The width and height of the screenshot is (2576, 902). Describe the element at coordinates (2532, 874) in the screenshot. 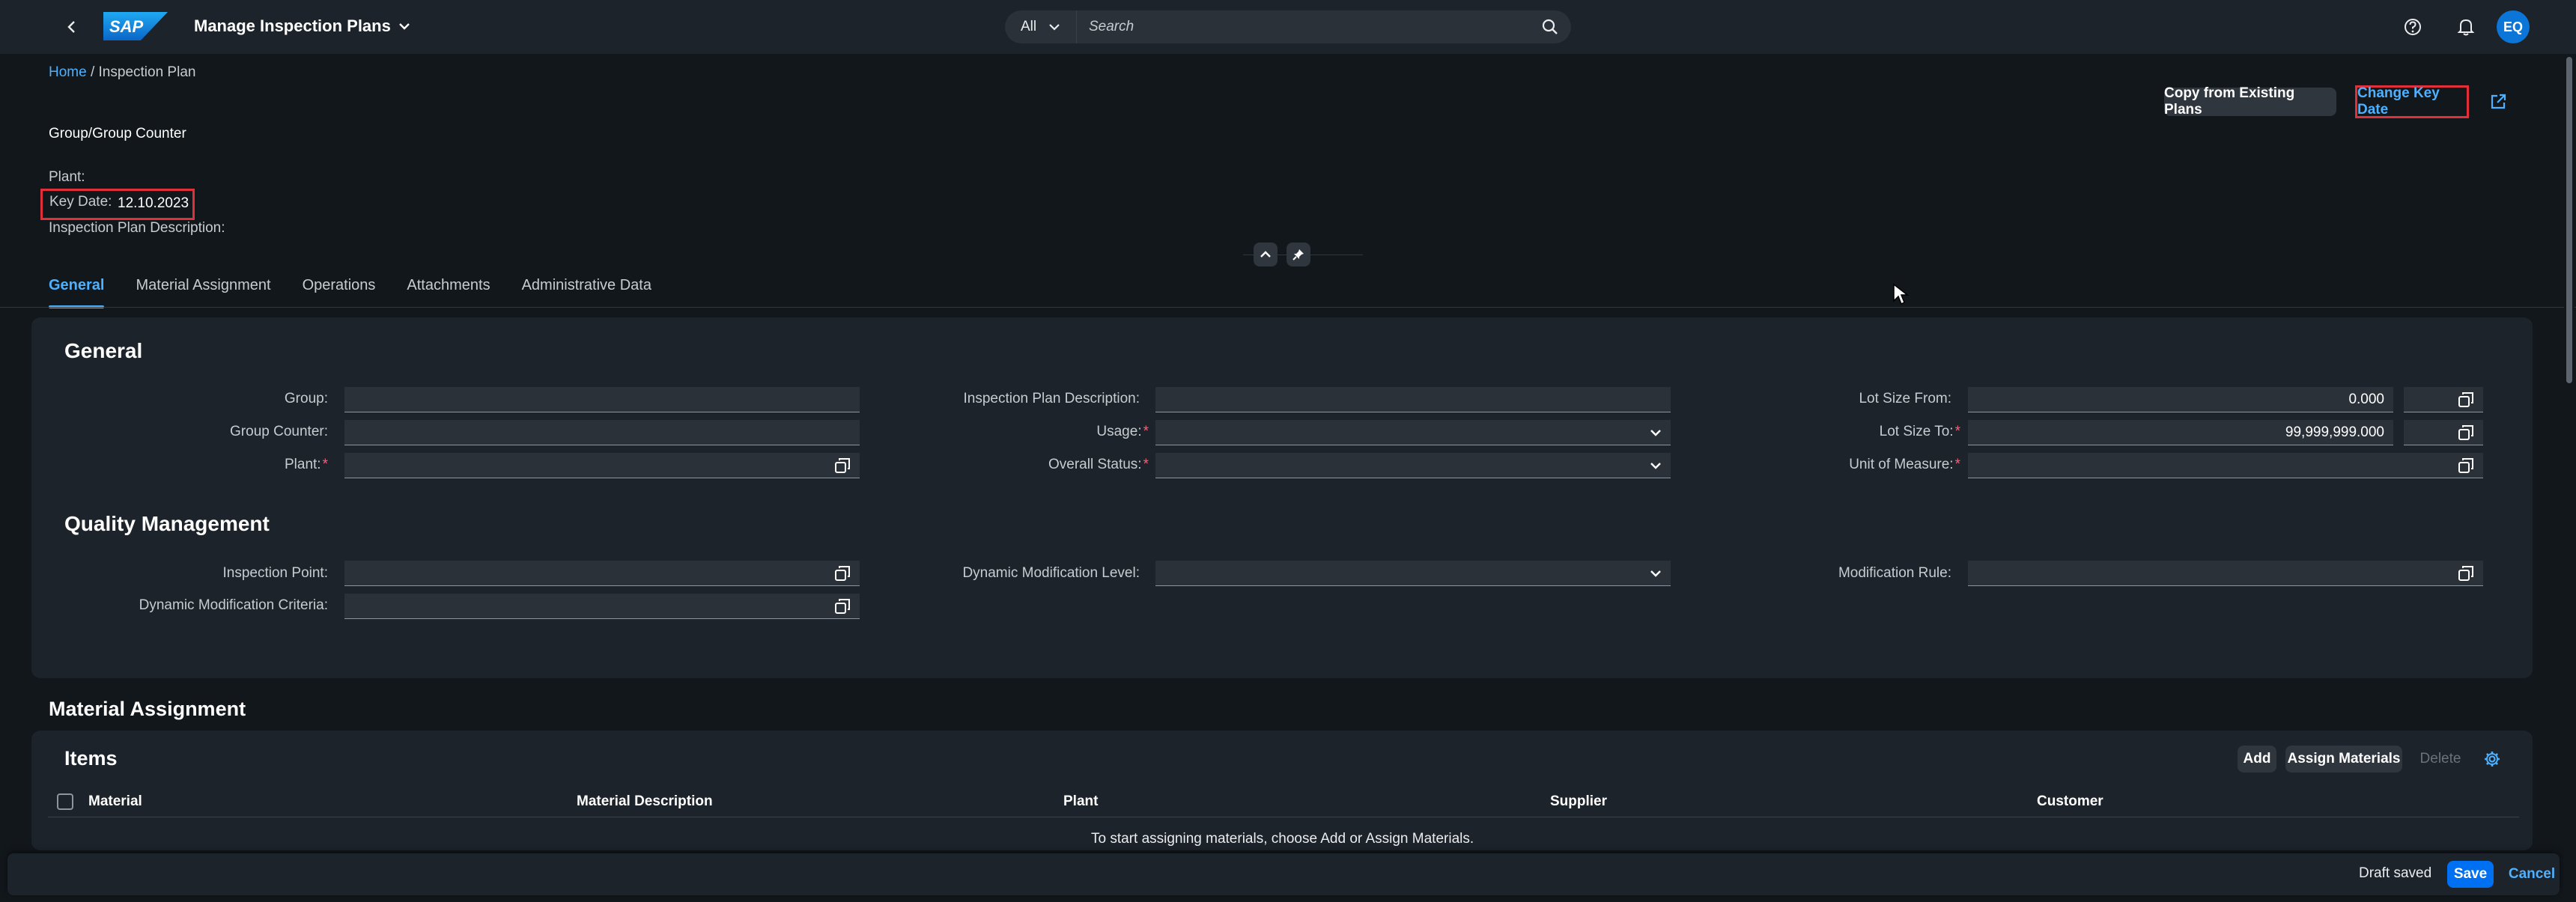

I see `cancel-button: Cancel` at that location.